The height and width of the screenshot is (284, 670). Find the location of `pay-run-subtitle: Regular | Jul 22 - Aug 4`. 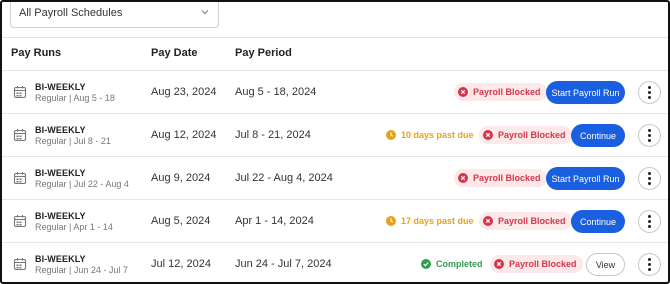

pay-run-subtitle: Regular | Jul 22 - Aug 4 is located at coordinates (82, 184).